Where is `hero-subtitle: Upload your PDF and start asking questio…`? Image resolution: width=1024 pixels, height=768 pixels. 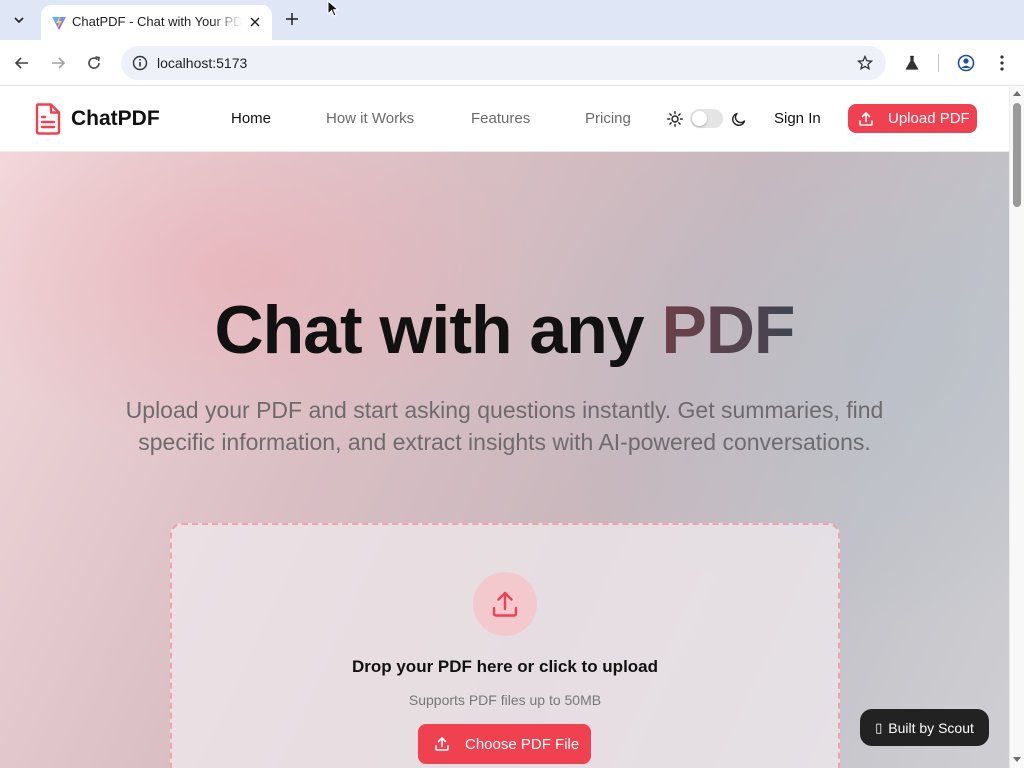 hero-subtitle: Upload your PDF and start asking questio… is located at coordinates (504, 426).